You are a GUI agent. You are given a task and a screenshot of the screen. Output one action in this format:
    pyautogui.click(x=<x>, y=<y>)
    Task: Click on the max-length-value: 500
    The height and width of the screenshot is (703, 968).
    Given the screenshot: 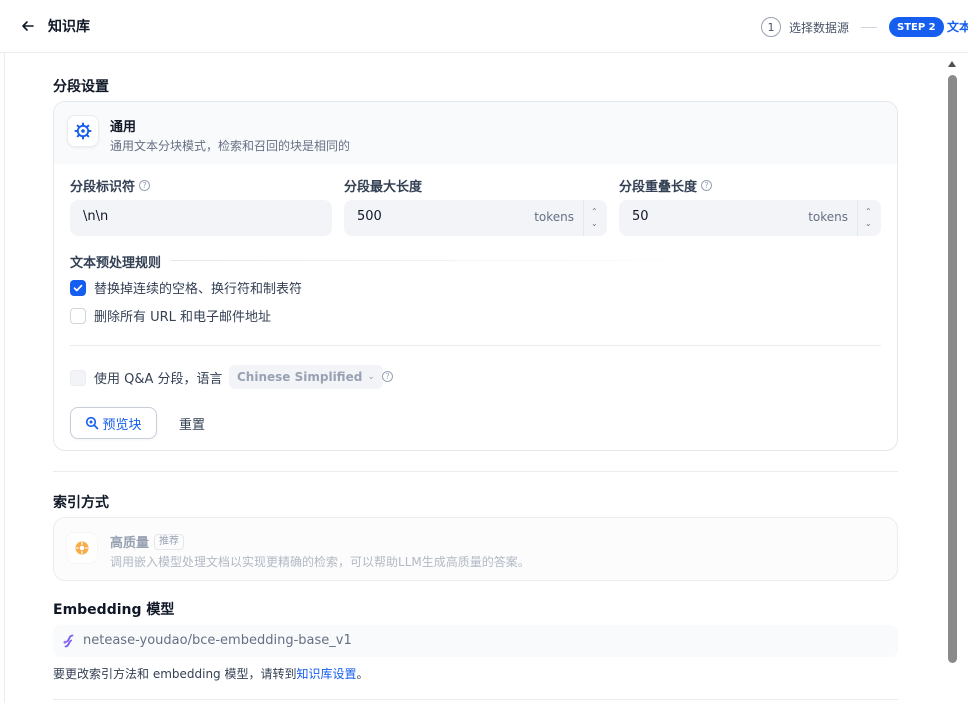 What is the action you would take?
    pyautogui.click(x=369, y=216)
    